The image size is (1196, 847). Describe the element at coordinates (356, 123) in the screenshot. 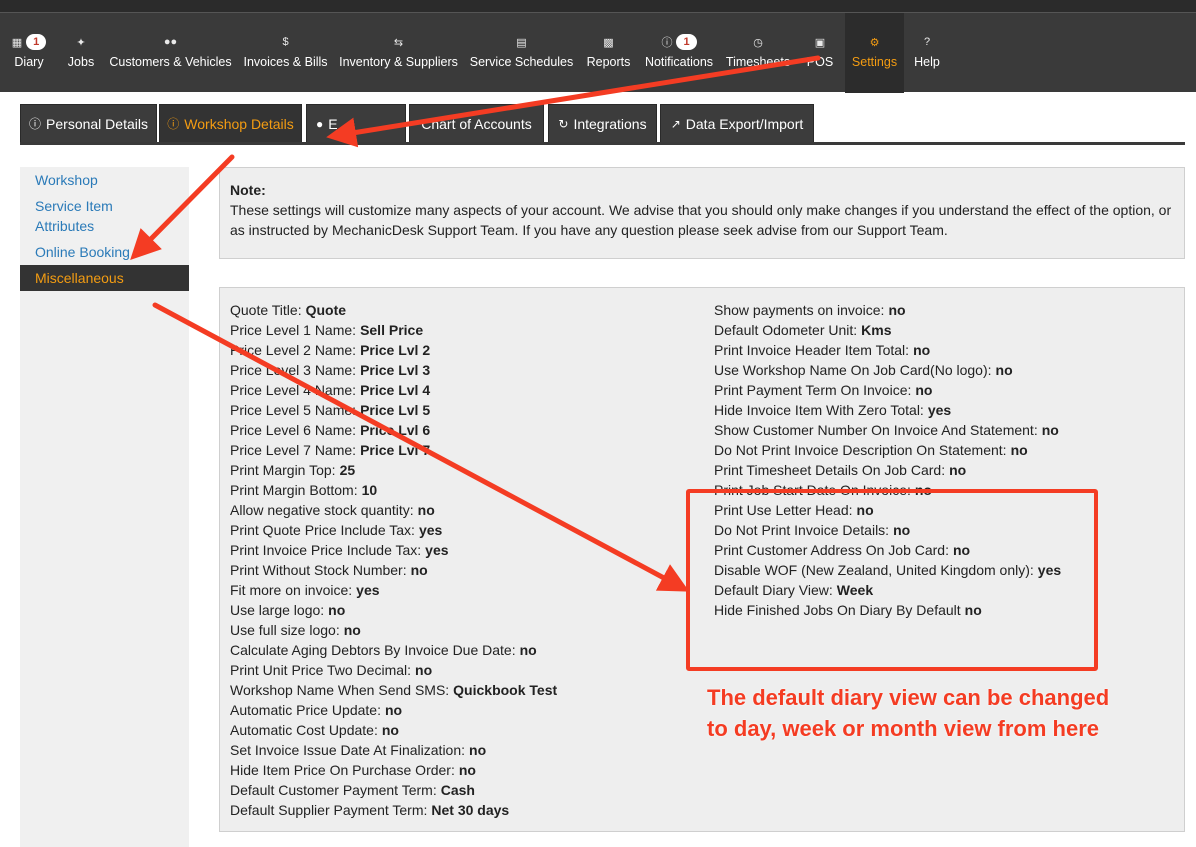

I see `tab-employees: ● E` at that location.